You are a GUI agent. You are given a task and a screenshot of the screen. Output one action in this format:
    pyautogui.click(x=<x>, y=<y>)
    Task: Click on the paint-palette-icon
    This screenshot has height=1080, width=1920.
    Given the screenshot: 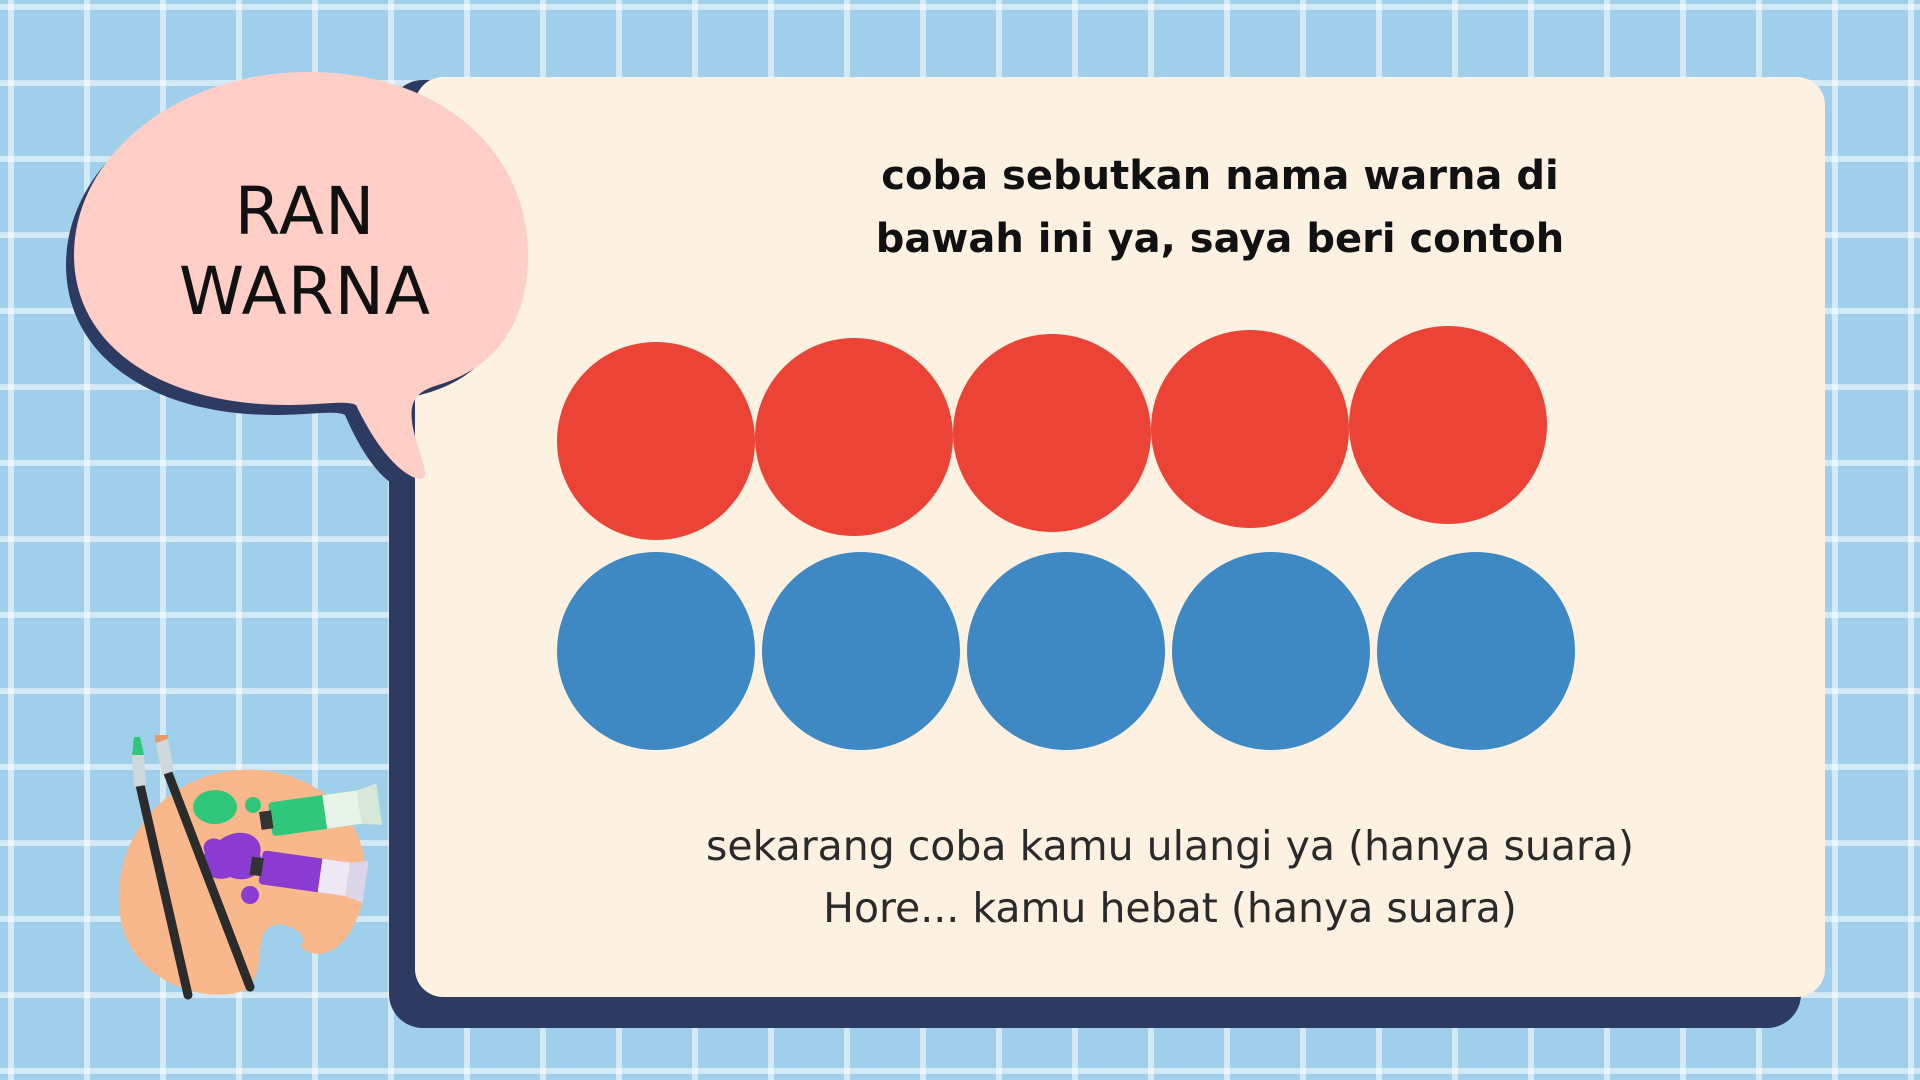 What is the action you would take?
    pyautogui.click(x=250, y=867)
    